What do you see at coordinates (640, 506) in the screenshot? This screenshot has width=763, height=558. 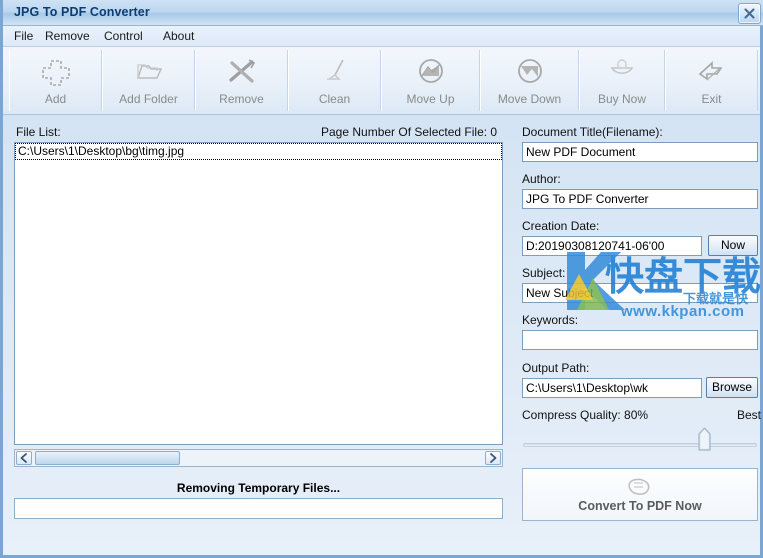 I see `convert-to-pdf-label: Convert To PDF Now` at bounding box center [640, 506].